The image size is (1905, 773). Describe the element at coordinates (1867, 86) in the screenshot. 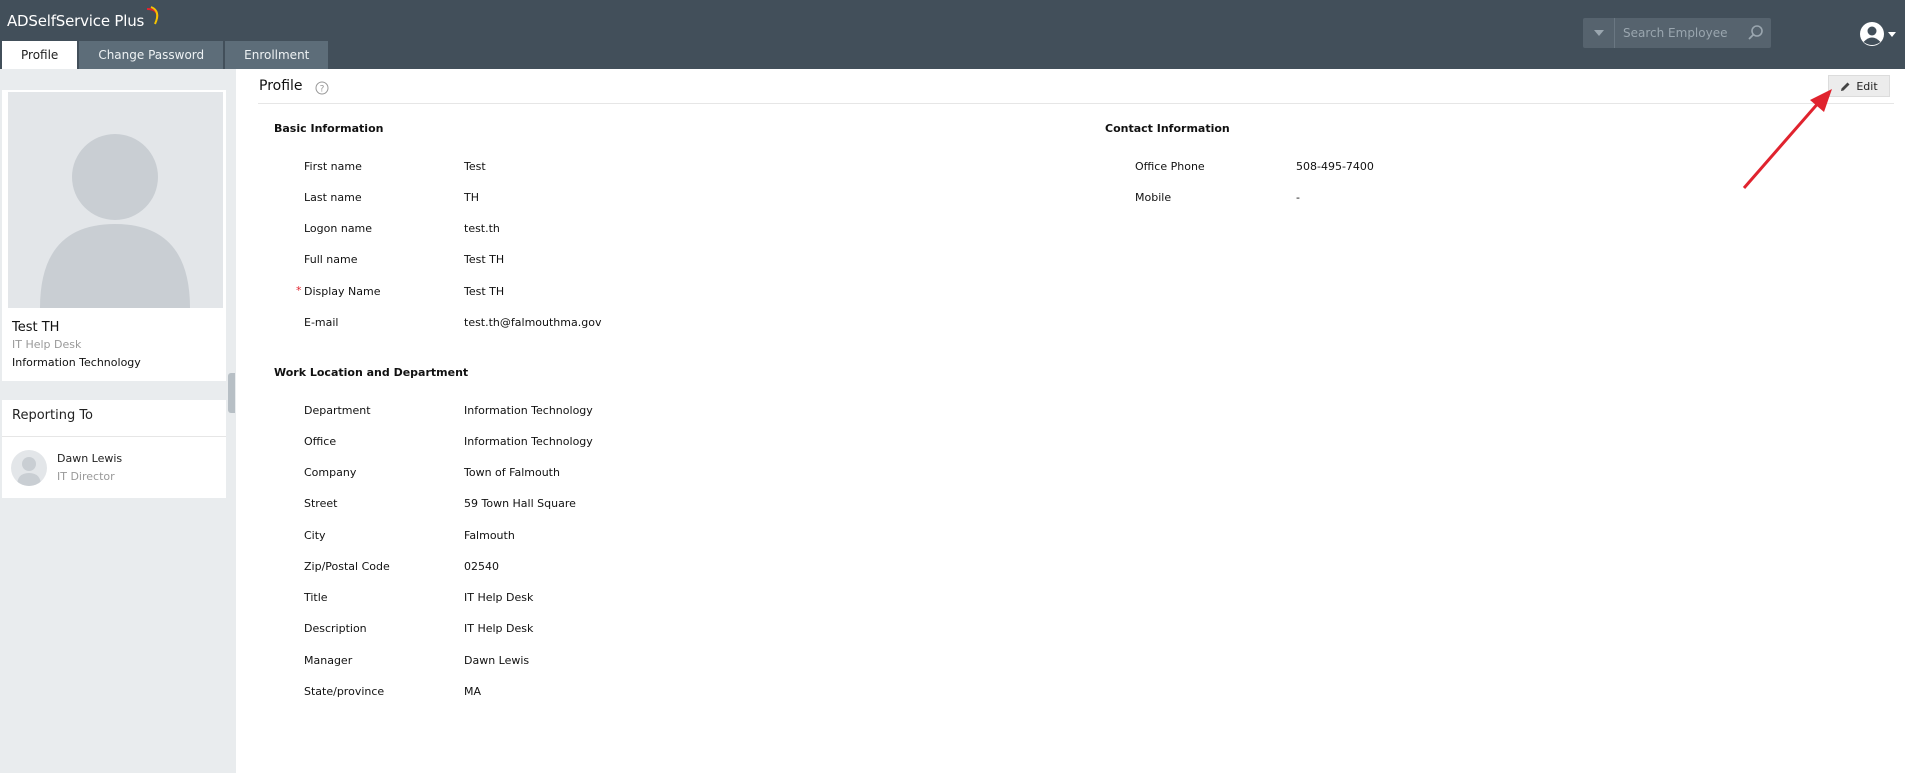

I see `edit-button-label: Edit` at that location.